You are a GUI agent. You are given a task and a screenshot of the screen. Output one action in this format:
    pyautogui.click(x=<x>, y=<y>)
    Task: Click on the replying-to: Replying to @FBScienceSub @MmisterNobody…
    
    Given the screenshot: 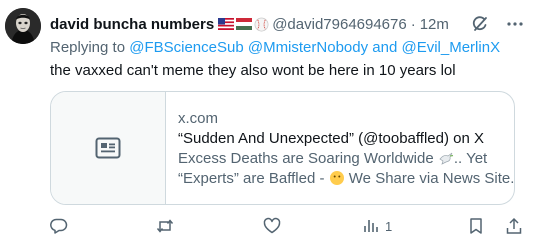 What is the action you would take?
    pyautogui.click(x=275, y=47)
    